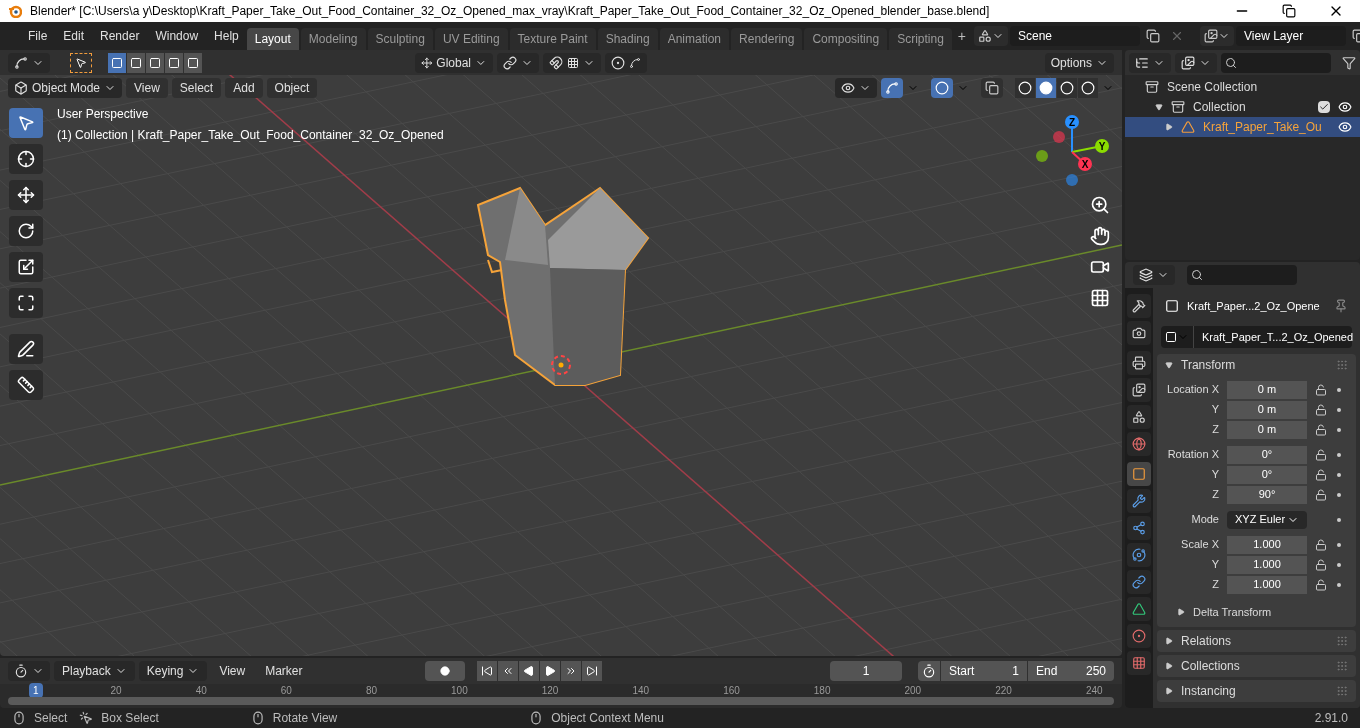 Image resolution: width=1360 pixels, height=728 pixels. Describe the element at coordinates (1242, 87) in the screenshot. I see `outliner-row: Scene Collection` at that location.